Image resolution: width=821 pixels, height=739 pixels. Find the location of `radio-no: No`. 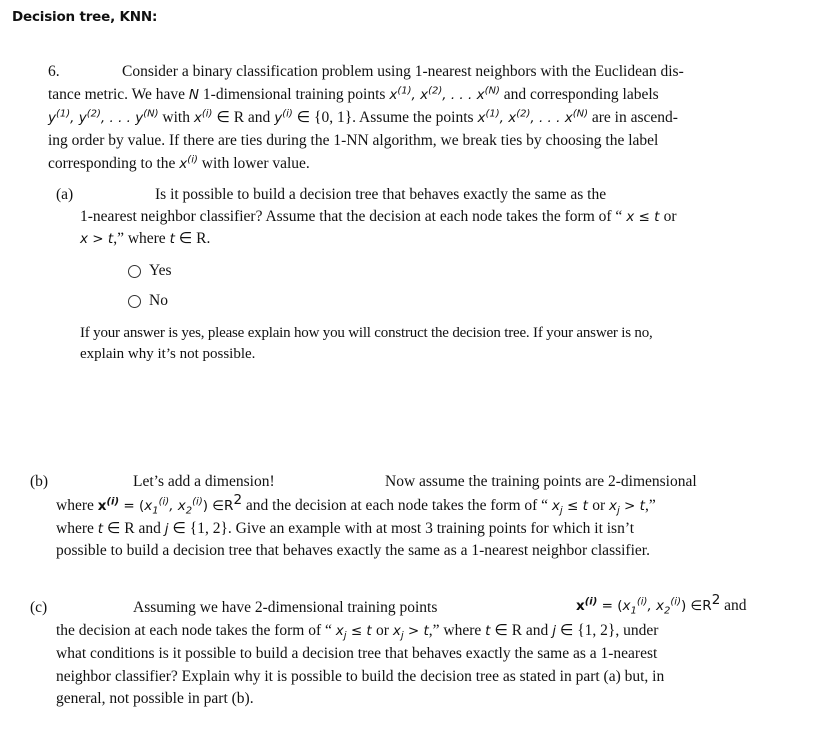

radio-no: No is located at coordinates (148, 301).